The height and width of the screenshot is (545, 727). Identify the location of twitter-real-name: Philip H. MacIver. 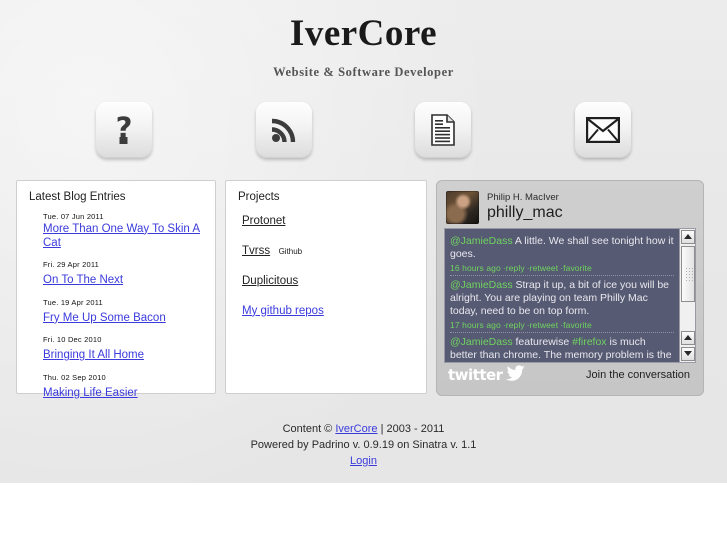
(523, 198).